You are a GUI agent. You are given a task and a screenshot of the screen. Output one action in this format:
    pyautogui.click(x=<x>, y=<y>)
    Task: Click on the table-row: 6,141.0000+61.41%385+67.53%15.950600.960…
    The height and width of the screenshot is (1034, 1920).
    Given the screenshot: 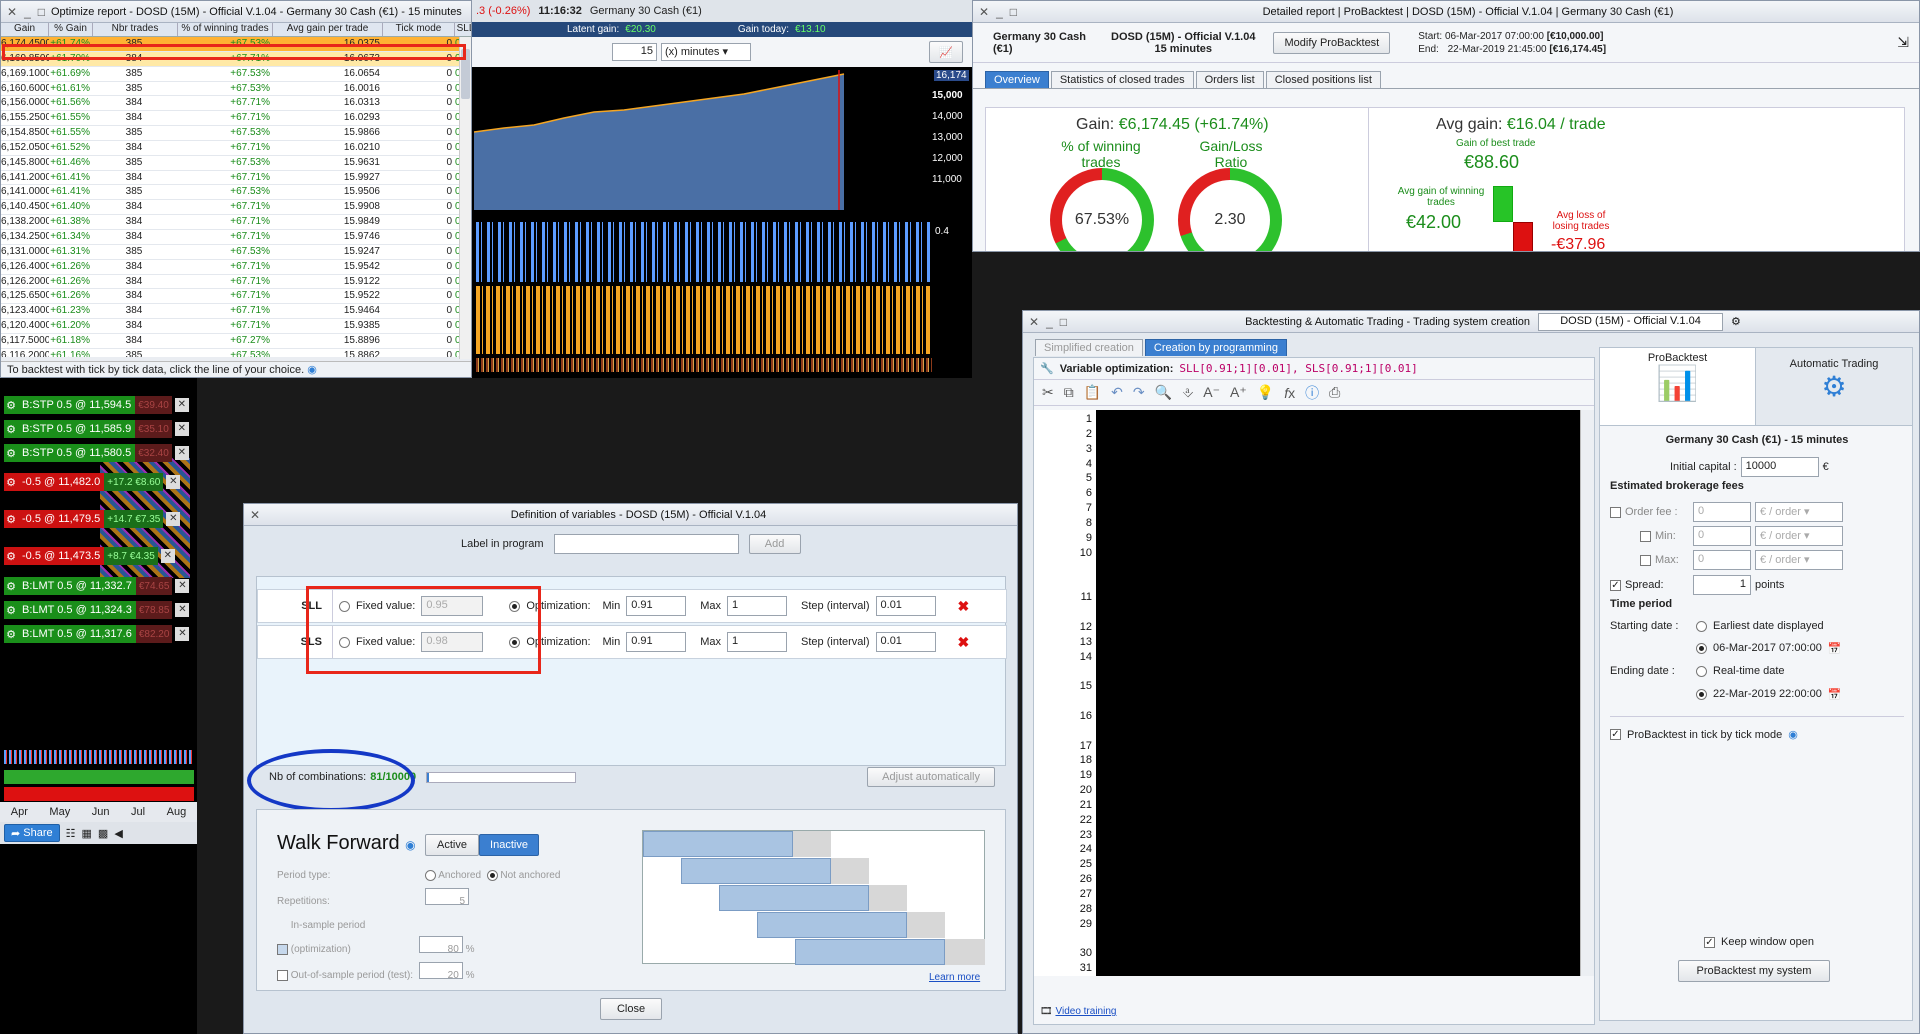 What is the action you would take?
    pyautogui.click(x=236, y=193)
    